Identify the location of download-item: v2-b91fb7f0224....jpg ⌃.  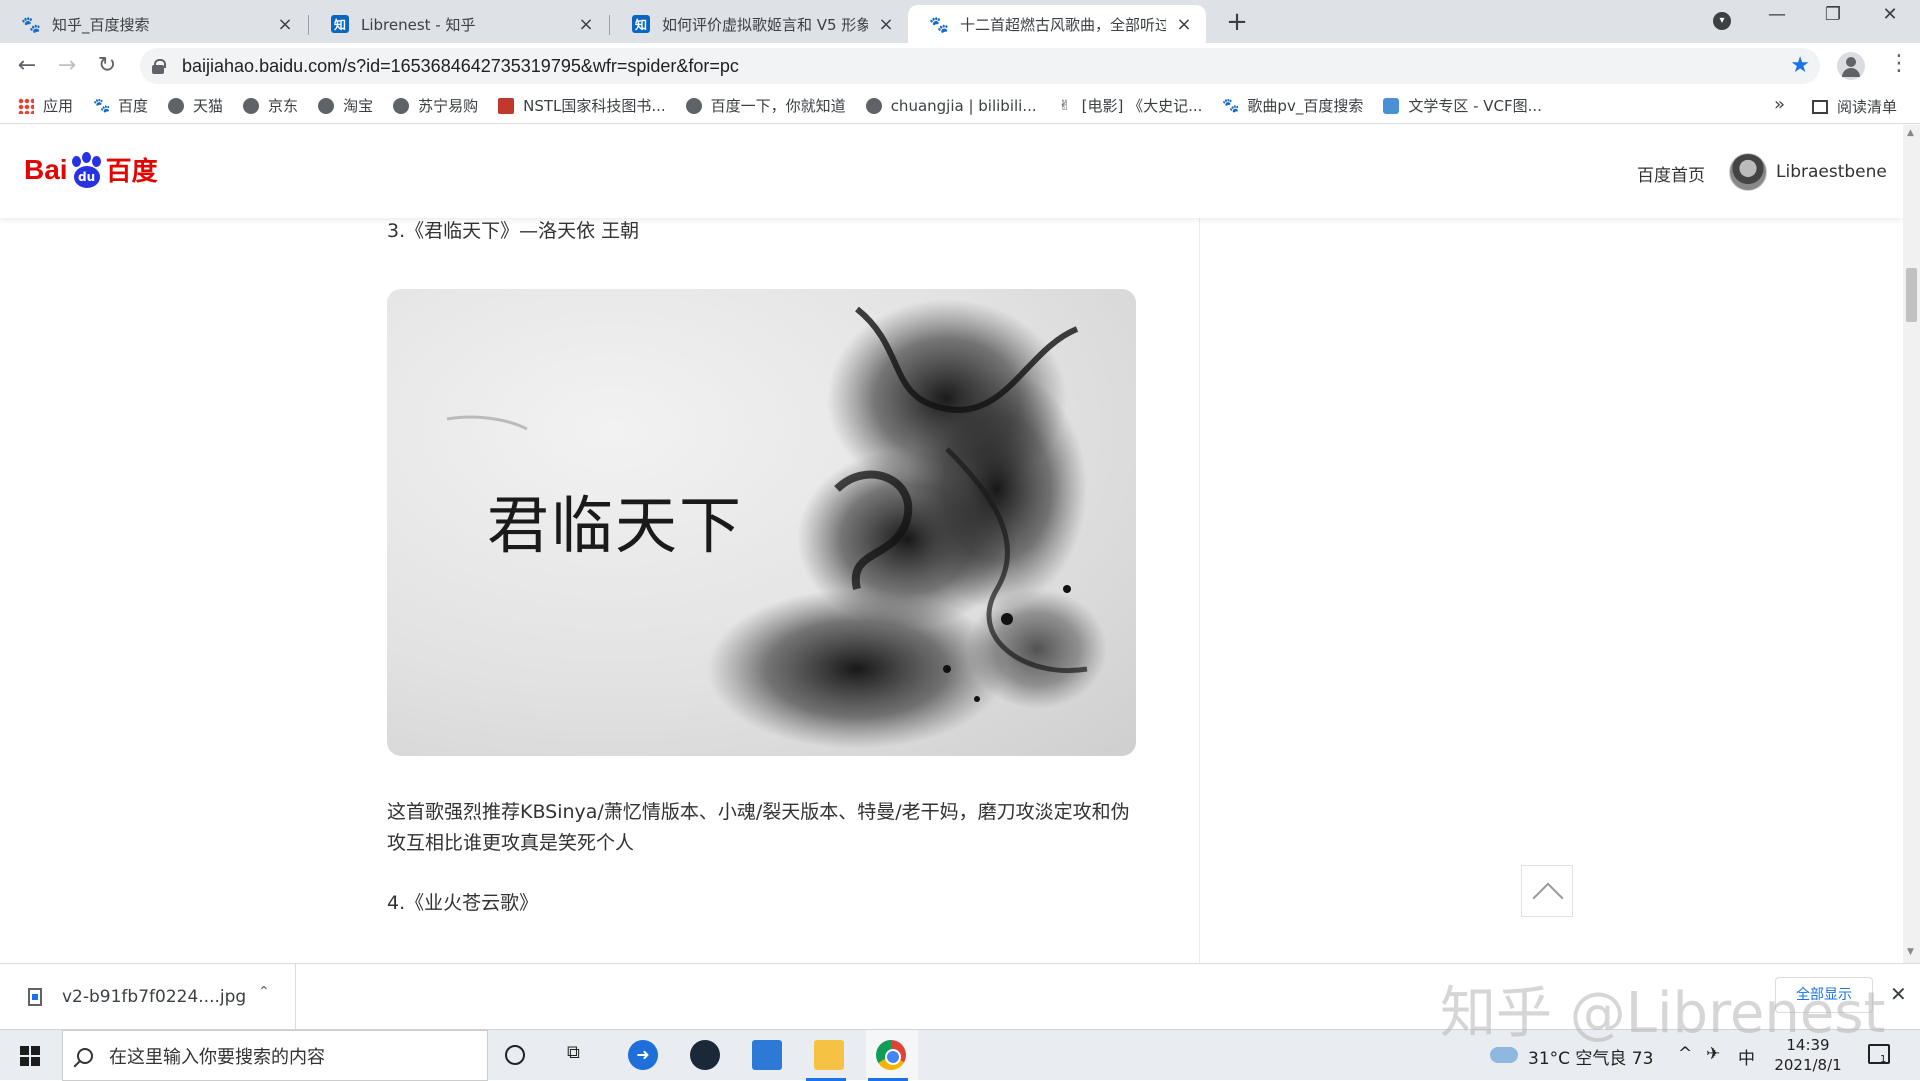
(148, 997).